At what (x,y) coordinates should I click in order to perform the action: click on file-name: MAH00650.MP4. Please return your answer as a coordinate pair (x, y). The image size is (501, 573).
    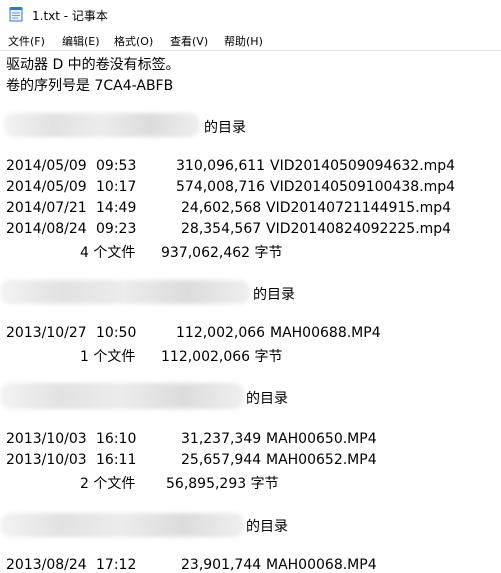
    Looking at the image, I should click on (321, 439).